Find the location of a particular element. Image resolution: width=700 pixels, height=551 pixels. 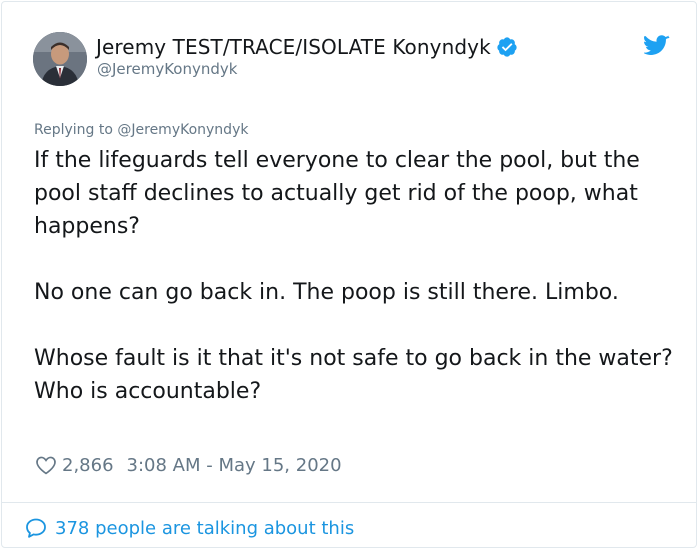

tweet-timestamp: 3:08 AM - May 15, 2020 is located at coordinates (234, 465).